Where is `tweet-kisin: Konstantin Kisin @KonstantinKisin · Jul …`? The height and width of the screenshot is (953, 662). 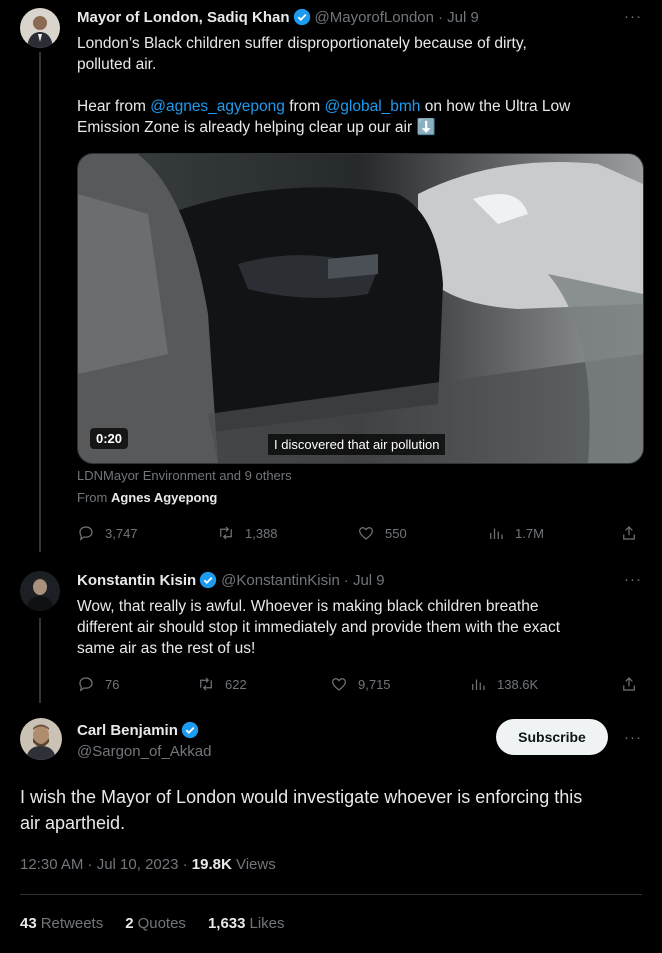
tweet-kisin: Konstantin Kisin @KonstantinKisin · Jul … is located at coordinates (331, 636).